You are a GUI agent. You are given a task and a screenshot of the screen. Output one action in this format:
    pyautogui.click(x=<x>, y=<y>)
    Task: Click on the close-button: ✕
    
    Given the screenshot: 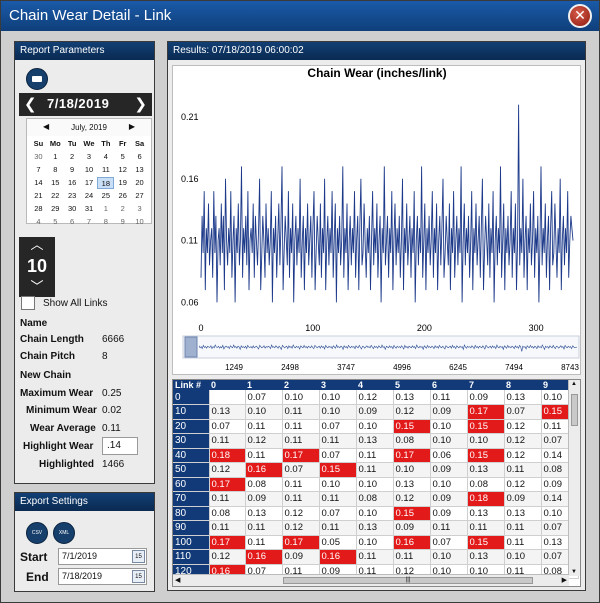 What is the action you would take?
    pyautogui.click(x=580, y=16)
    